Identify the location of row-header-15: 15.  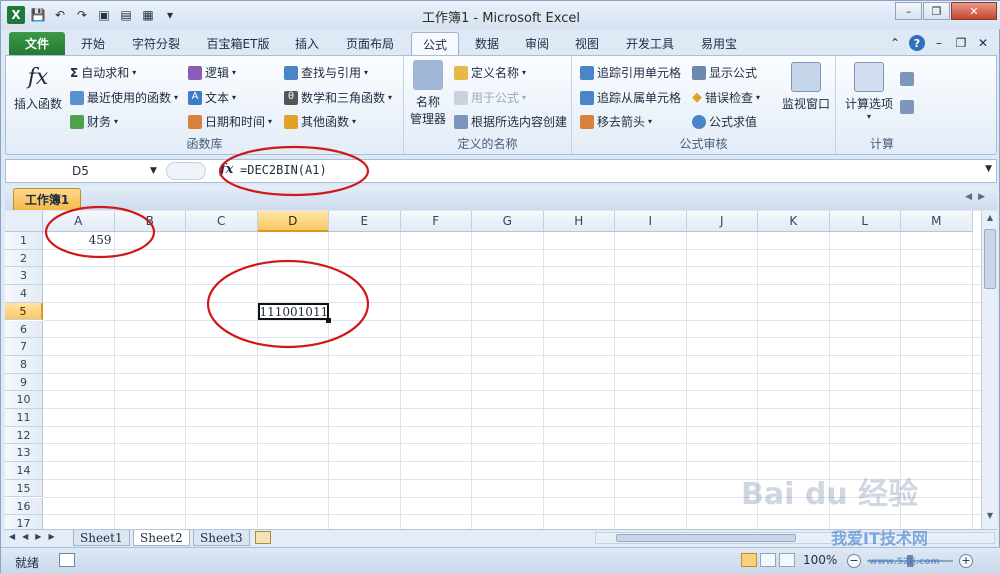
(24, 488).